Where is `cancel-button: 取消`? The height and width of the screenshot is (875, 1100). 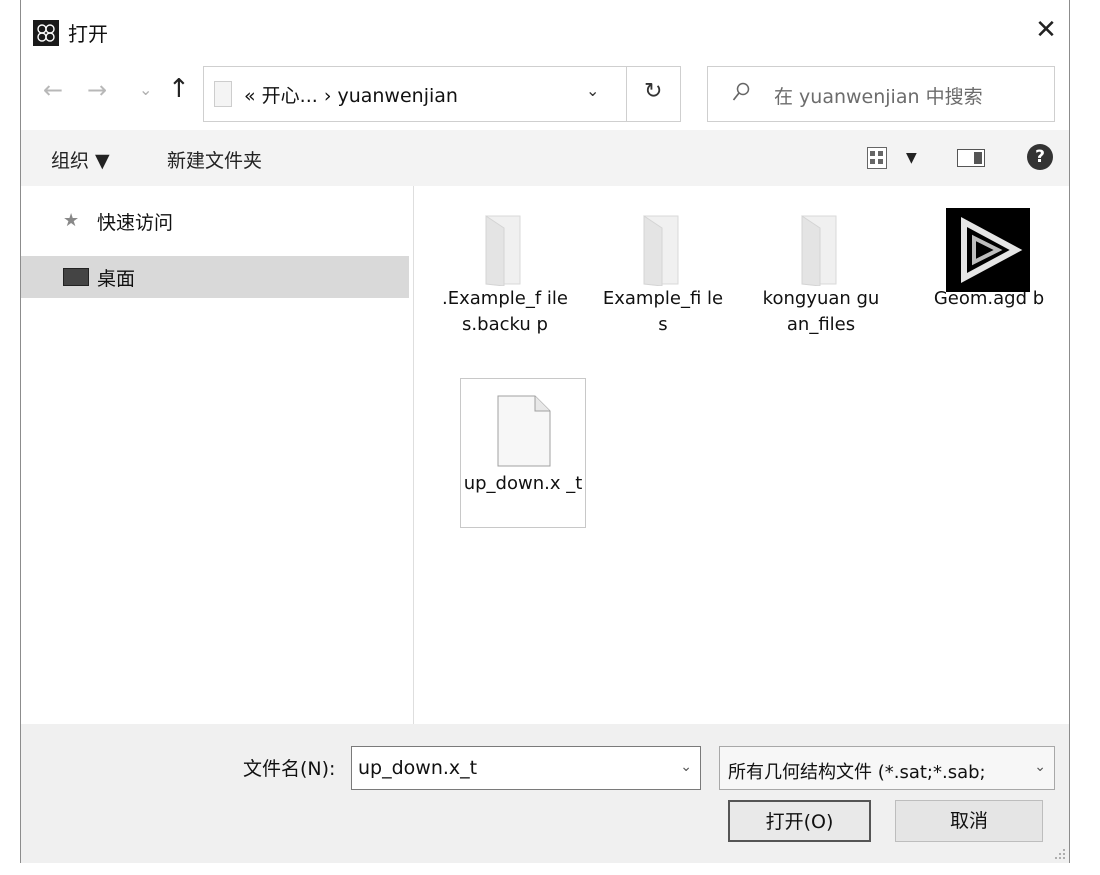
cancel-button: 取消 is located at coordinates (969, 821).